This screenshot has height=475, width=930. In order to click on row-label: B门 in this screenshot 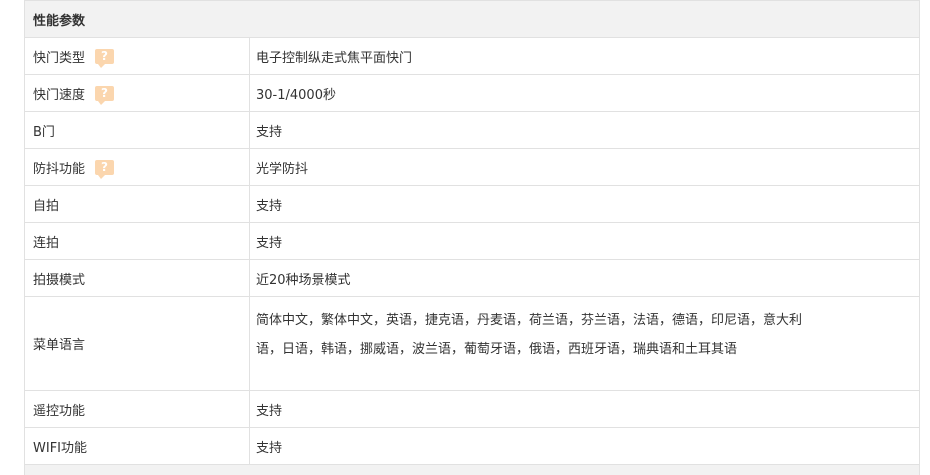, I will do `click(137, 130)`.